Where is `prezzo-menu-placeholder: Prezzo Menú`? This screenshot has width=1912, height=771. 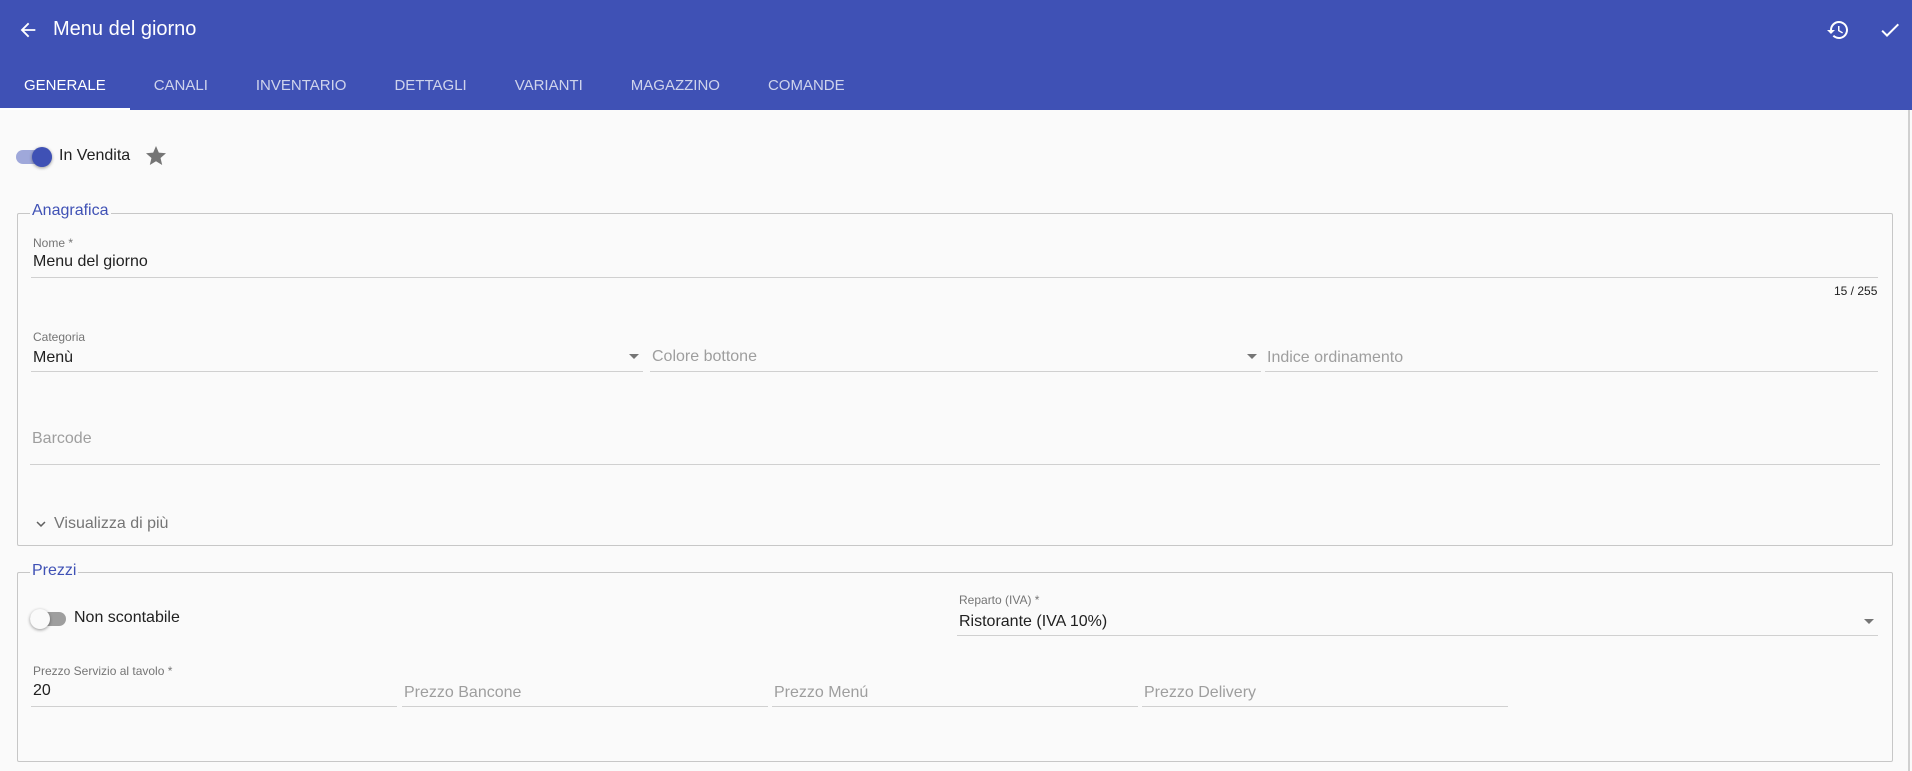
prezzo-menu-placeholder: Prezzo Menú is located at coordinates (821, 692).